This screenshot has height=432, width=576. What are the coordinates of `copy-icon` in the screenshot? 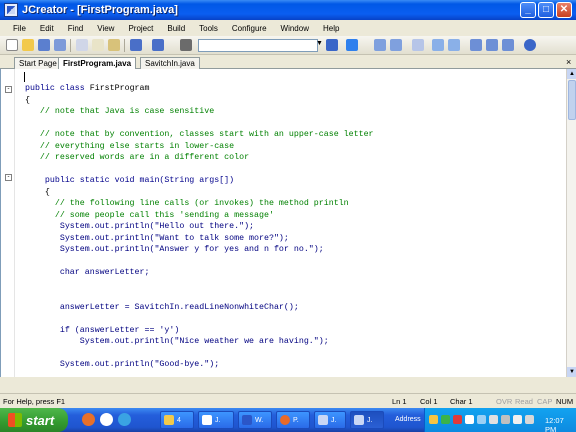 It's located at (98, 45).